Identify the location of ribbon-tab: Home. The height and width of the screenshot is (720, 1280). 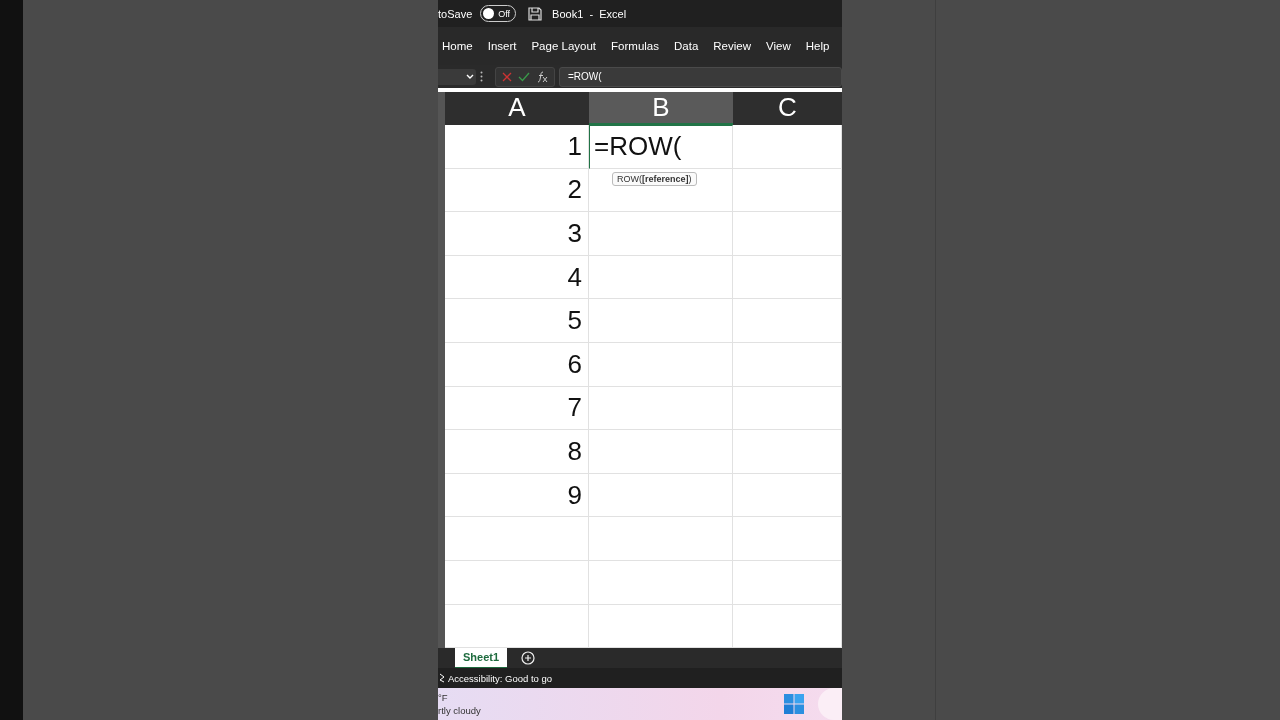
(457, 46).